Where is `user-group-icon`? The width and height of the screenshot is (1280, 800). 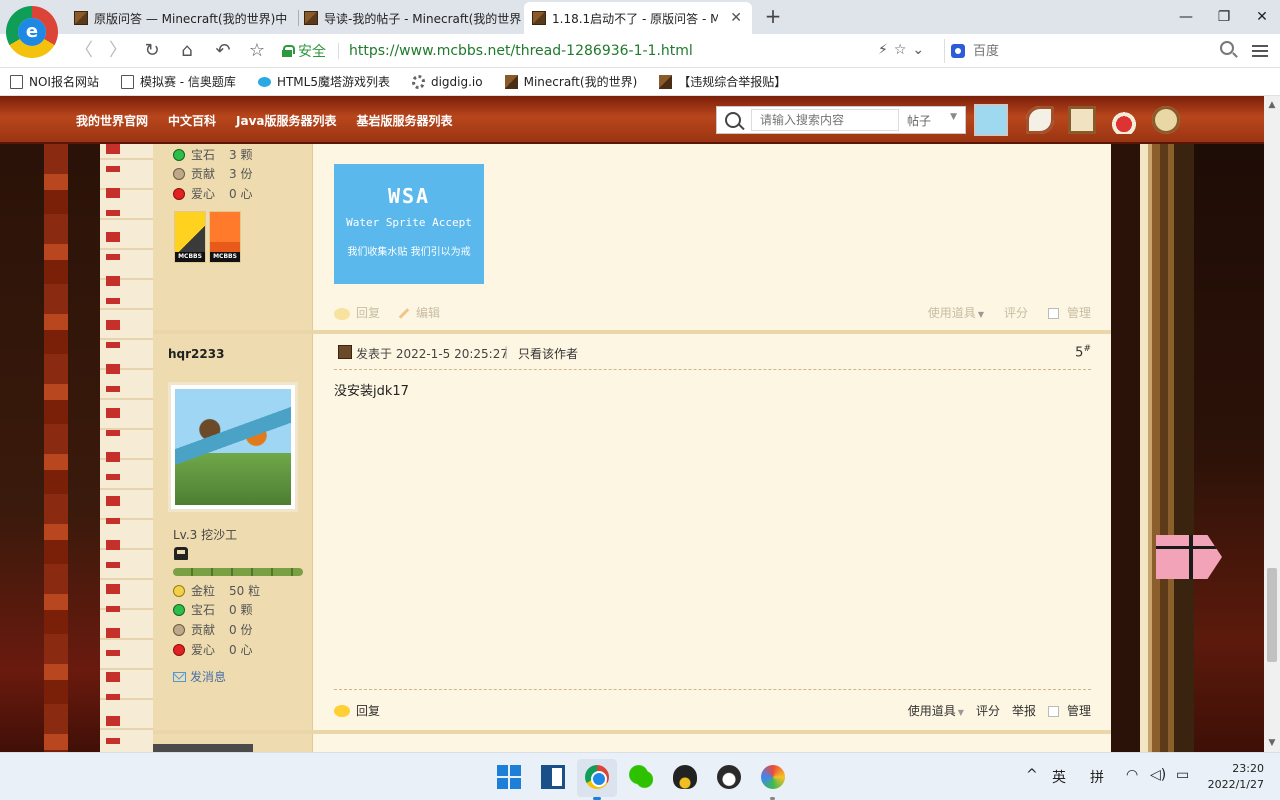 user-group-icon is located at coordinates (181, 553).